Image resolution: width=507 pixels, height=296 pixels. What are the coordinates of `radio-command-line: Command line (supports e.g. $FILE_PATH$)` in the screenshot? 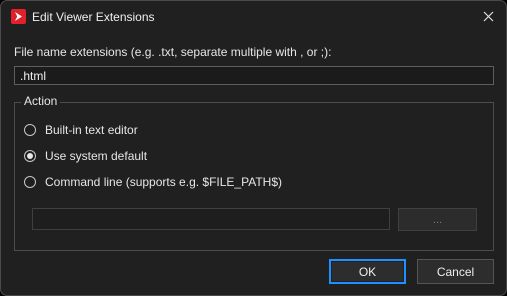 It's located at (153, 182).